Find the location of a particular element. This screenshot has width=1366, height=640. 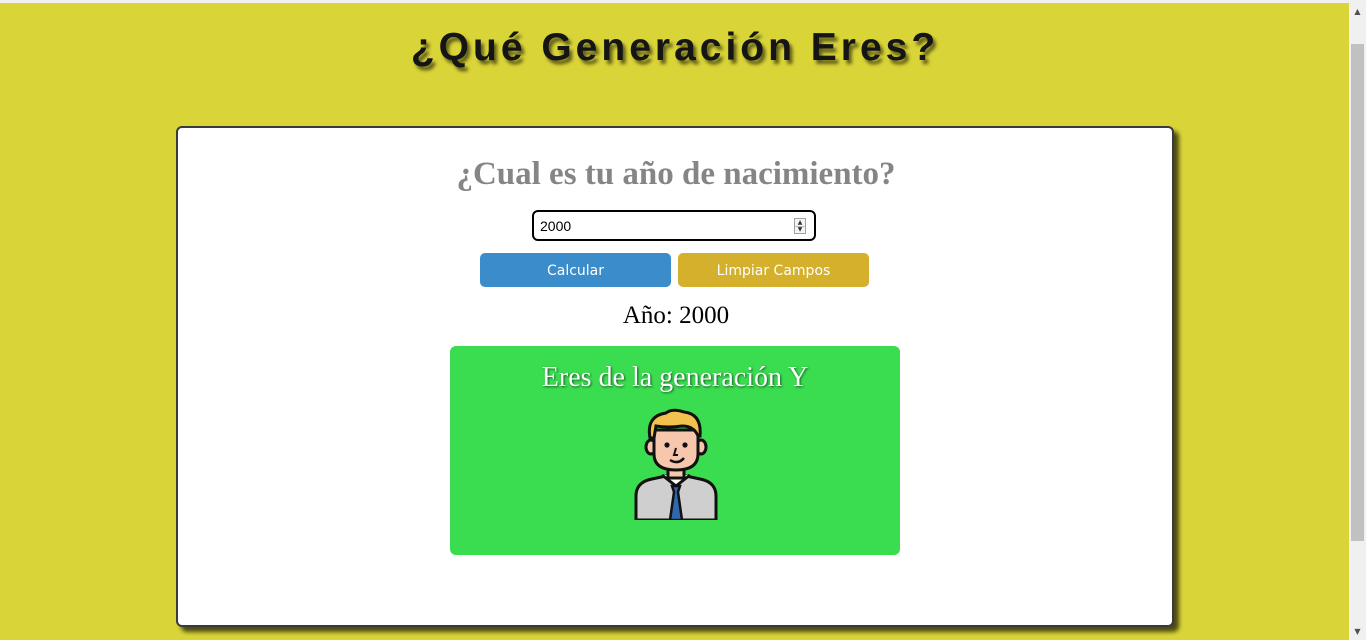

year-spinner: ▲ ▼ is located at coordinates (800, 226).